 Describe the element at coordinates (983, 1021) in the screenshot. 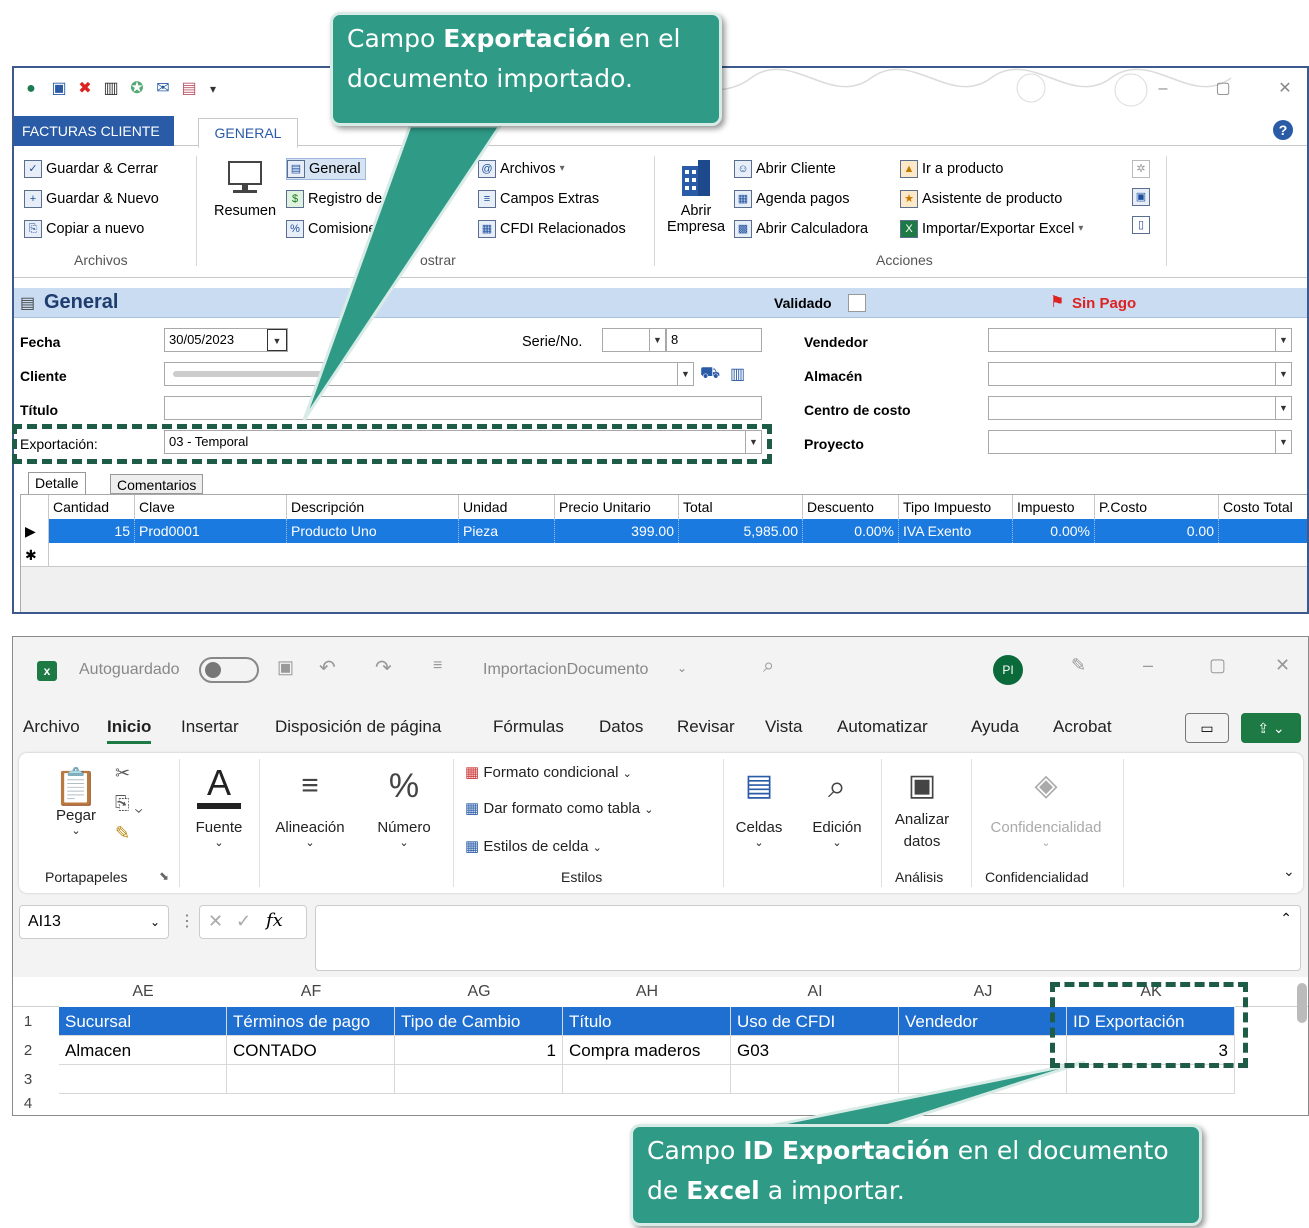

I see `cell-vendedor-header: Vendedor` at that location.